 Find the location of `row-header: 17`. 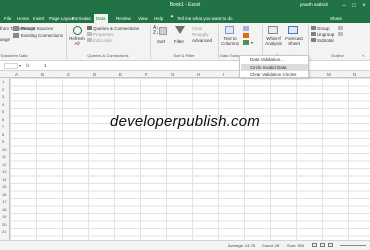

row-header: 17 is located at coordinates (4, 201).